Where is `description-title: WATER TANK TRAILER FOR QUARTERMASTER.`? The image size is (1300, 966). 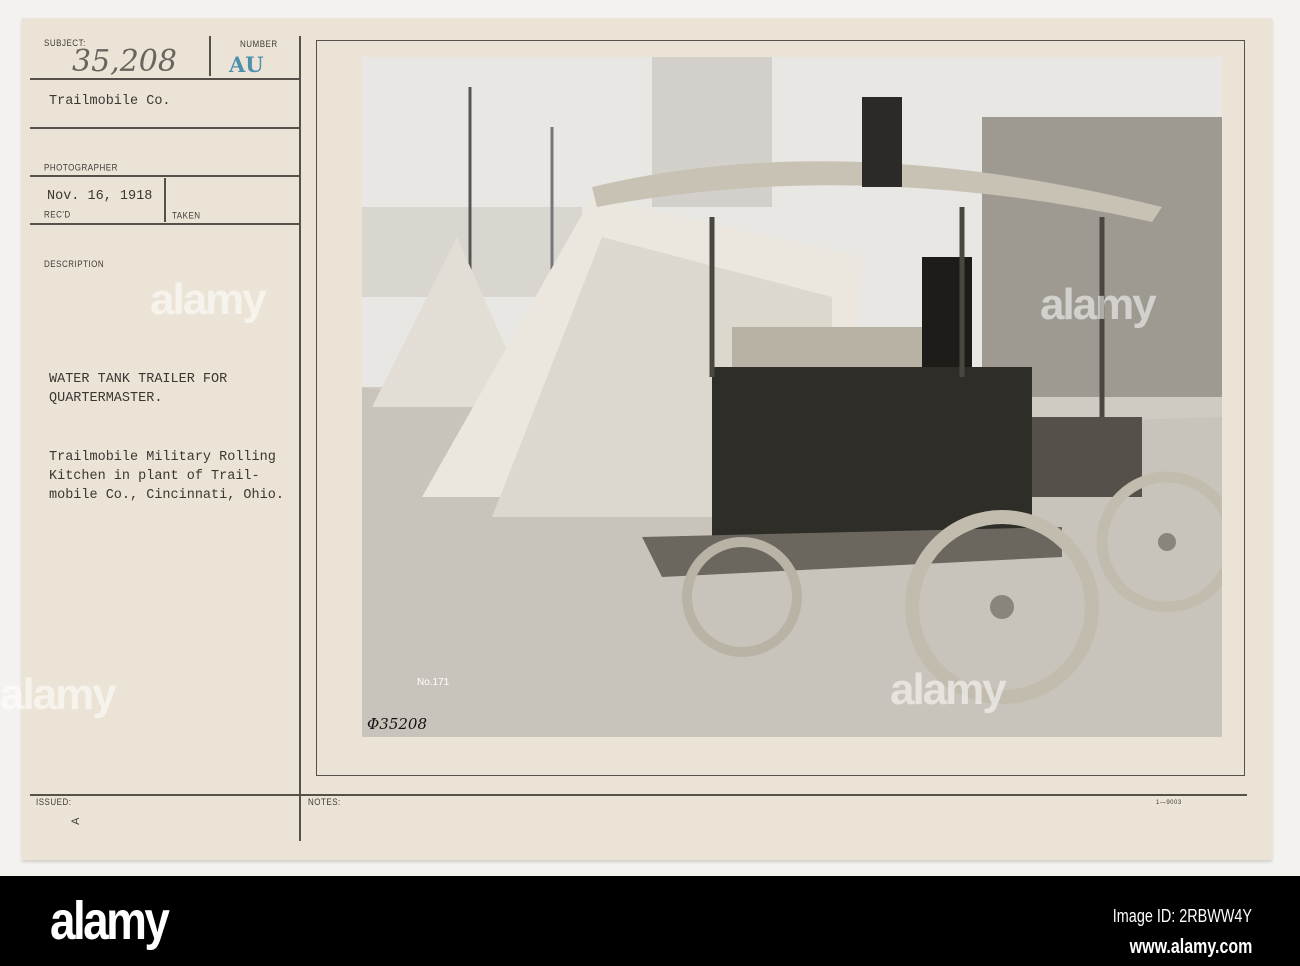
description-title: WATER TANK TRAILER FOR QUARTERMASTER. is located at coordinates (138, 389).